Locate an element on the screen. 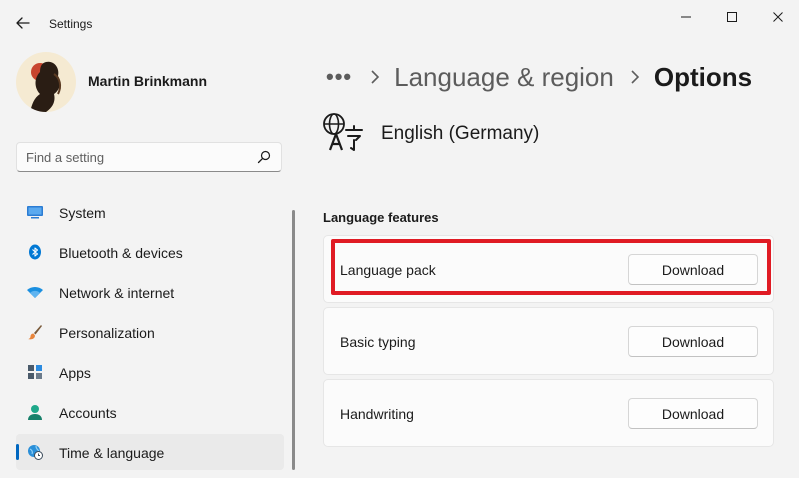 The image size is (799, 478). feature-card-handwriting: Handwriting Download is located at coordinates (548, 413).